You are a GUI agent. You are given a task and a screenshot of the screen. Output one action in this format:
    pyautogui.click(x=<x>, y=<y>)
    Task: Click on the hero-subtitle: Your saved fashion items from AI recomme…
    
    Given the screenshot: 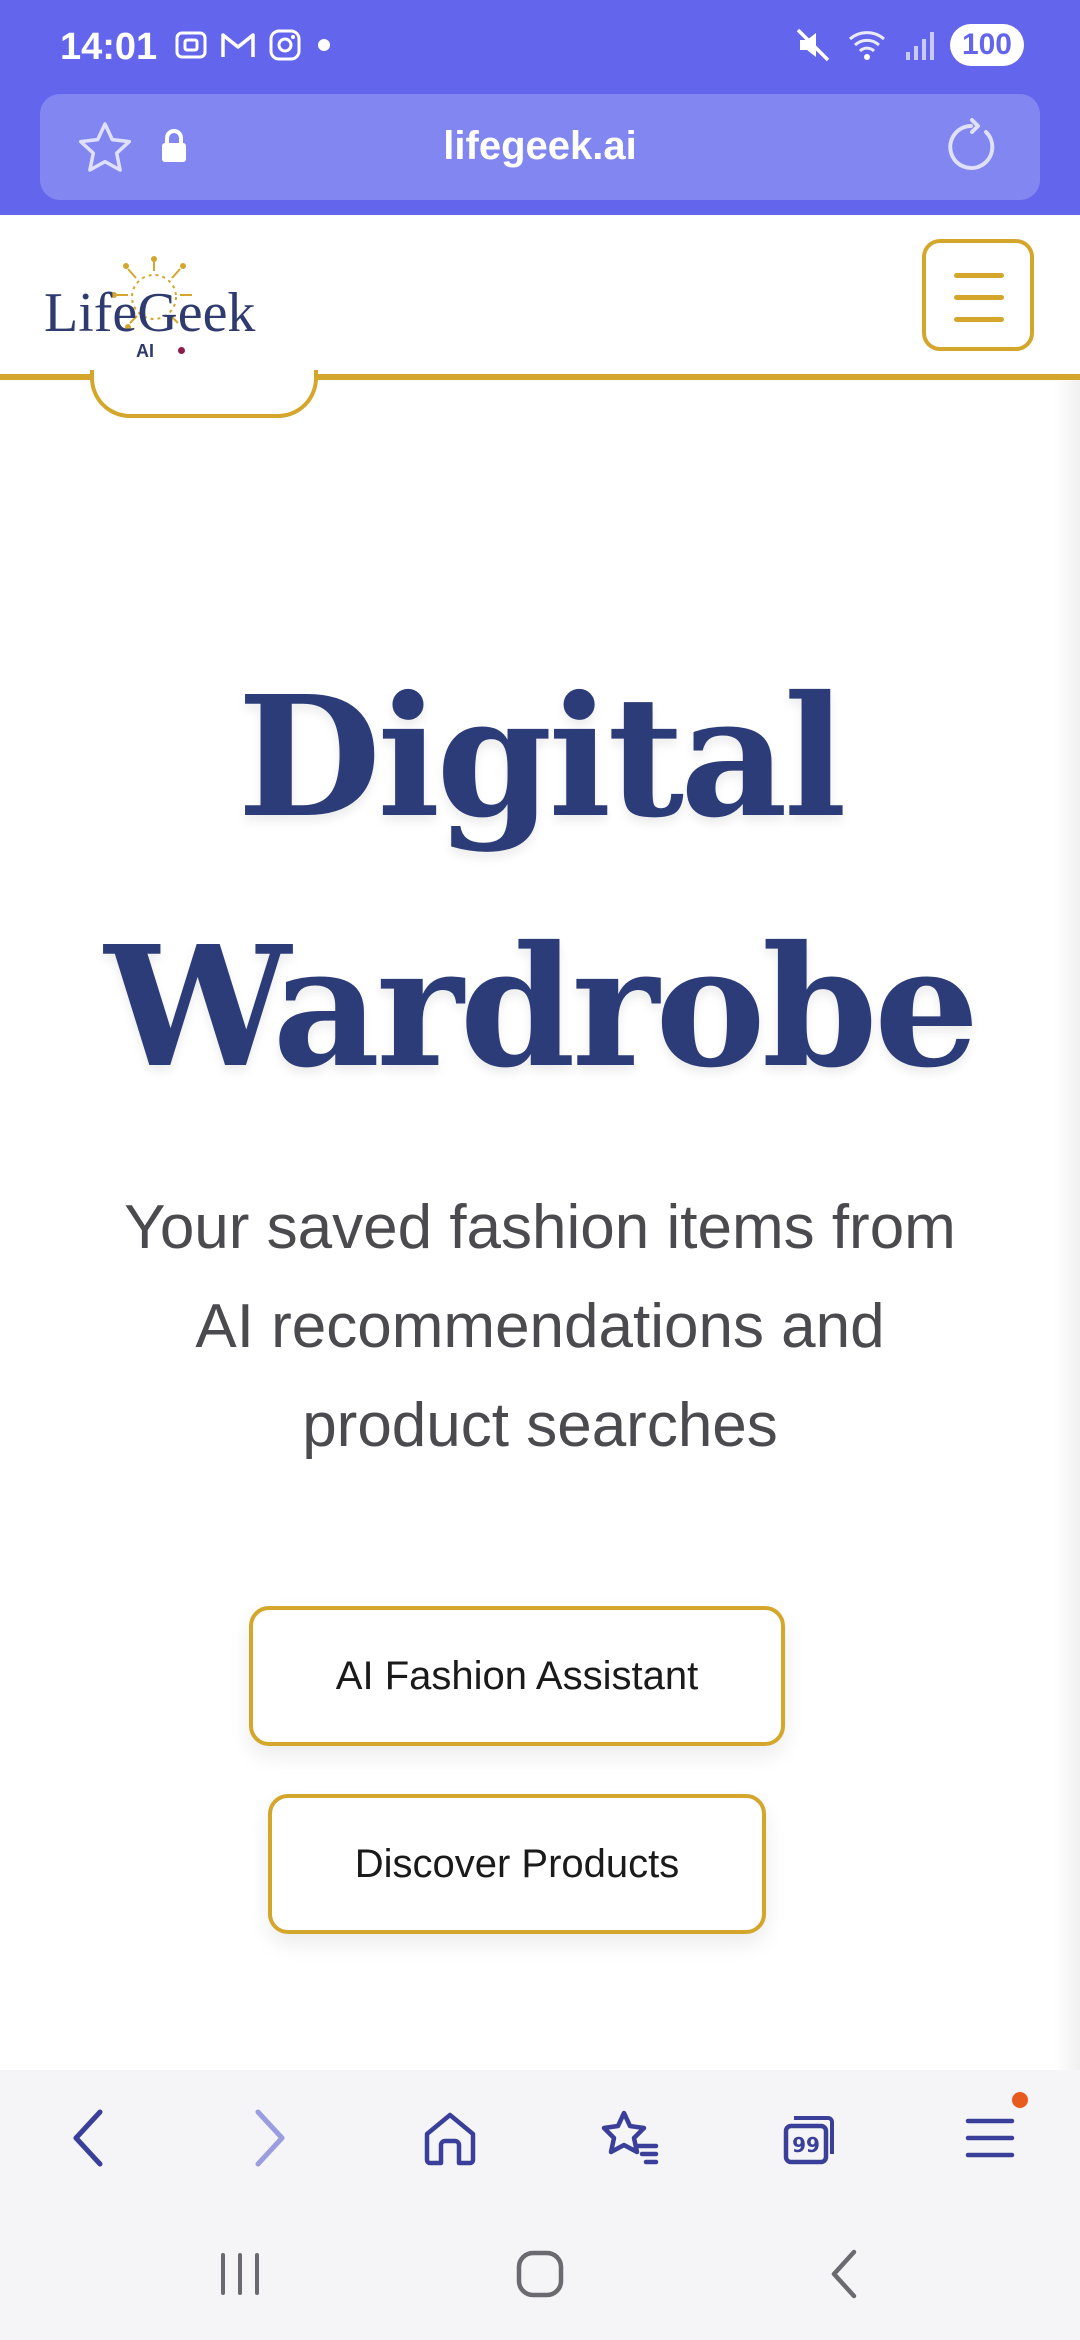 What is the action you would take?
    pyautogui.click(x=540, y=1326)
    